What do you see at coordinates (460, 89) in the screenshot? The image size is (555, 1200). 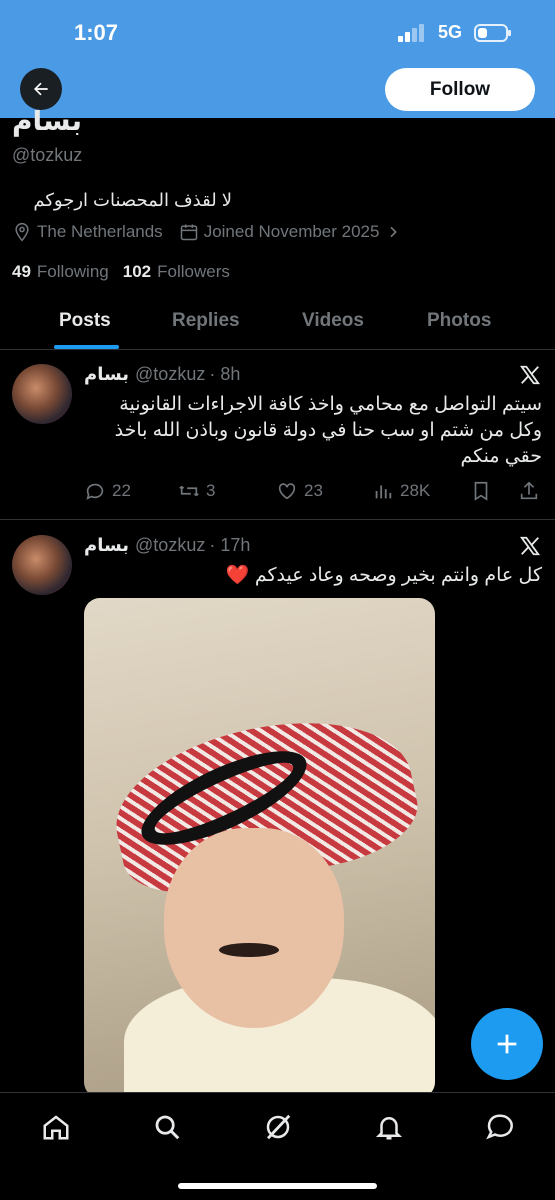 I see `follow-button: Follow` at bounding box center [460, 89].